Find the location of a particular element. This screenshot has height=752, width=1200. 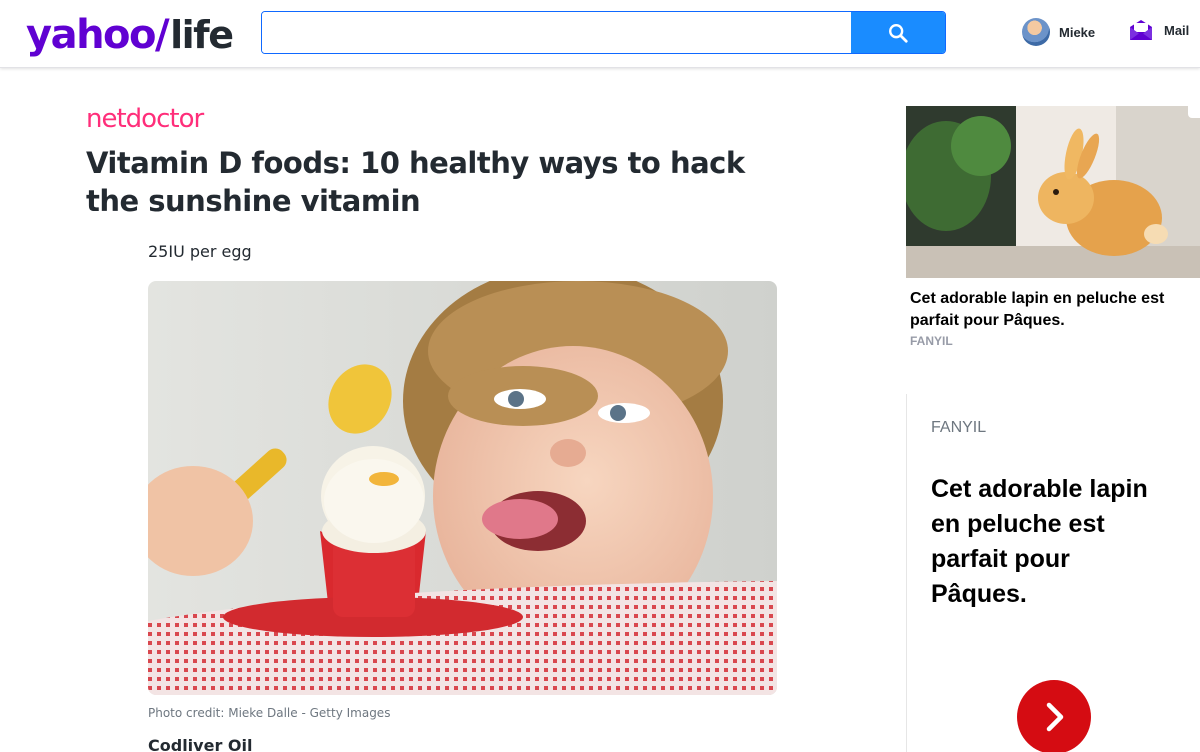

bunny-illustration is located at coordinates (1053, 192).